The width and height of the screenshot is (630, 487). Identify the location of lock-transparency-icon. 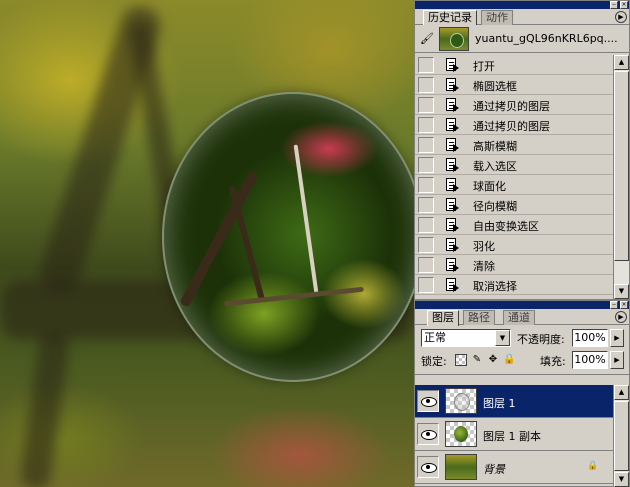
(461, 360).